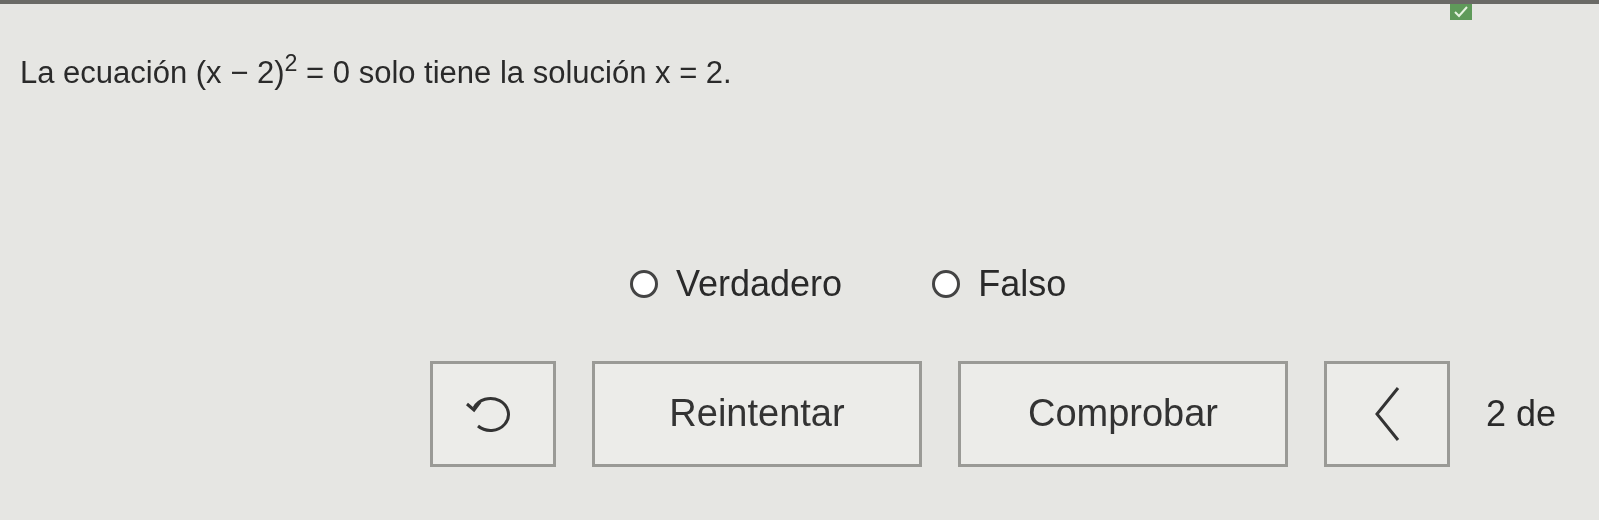 Image resolution: width=1599 pixels, height=520 pixels. Describe the element at coordinates (1461, 12) in the screenshot. I see `check-icon` at that location.